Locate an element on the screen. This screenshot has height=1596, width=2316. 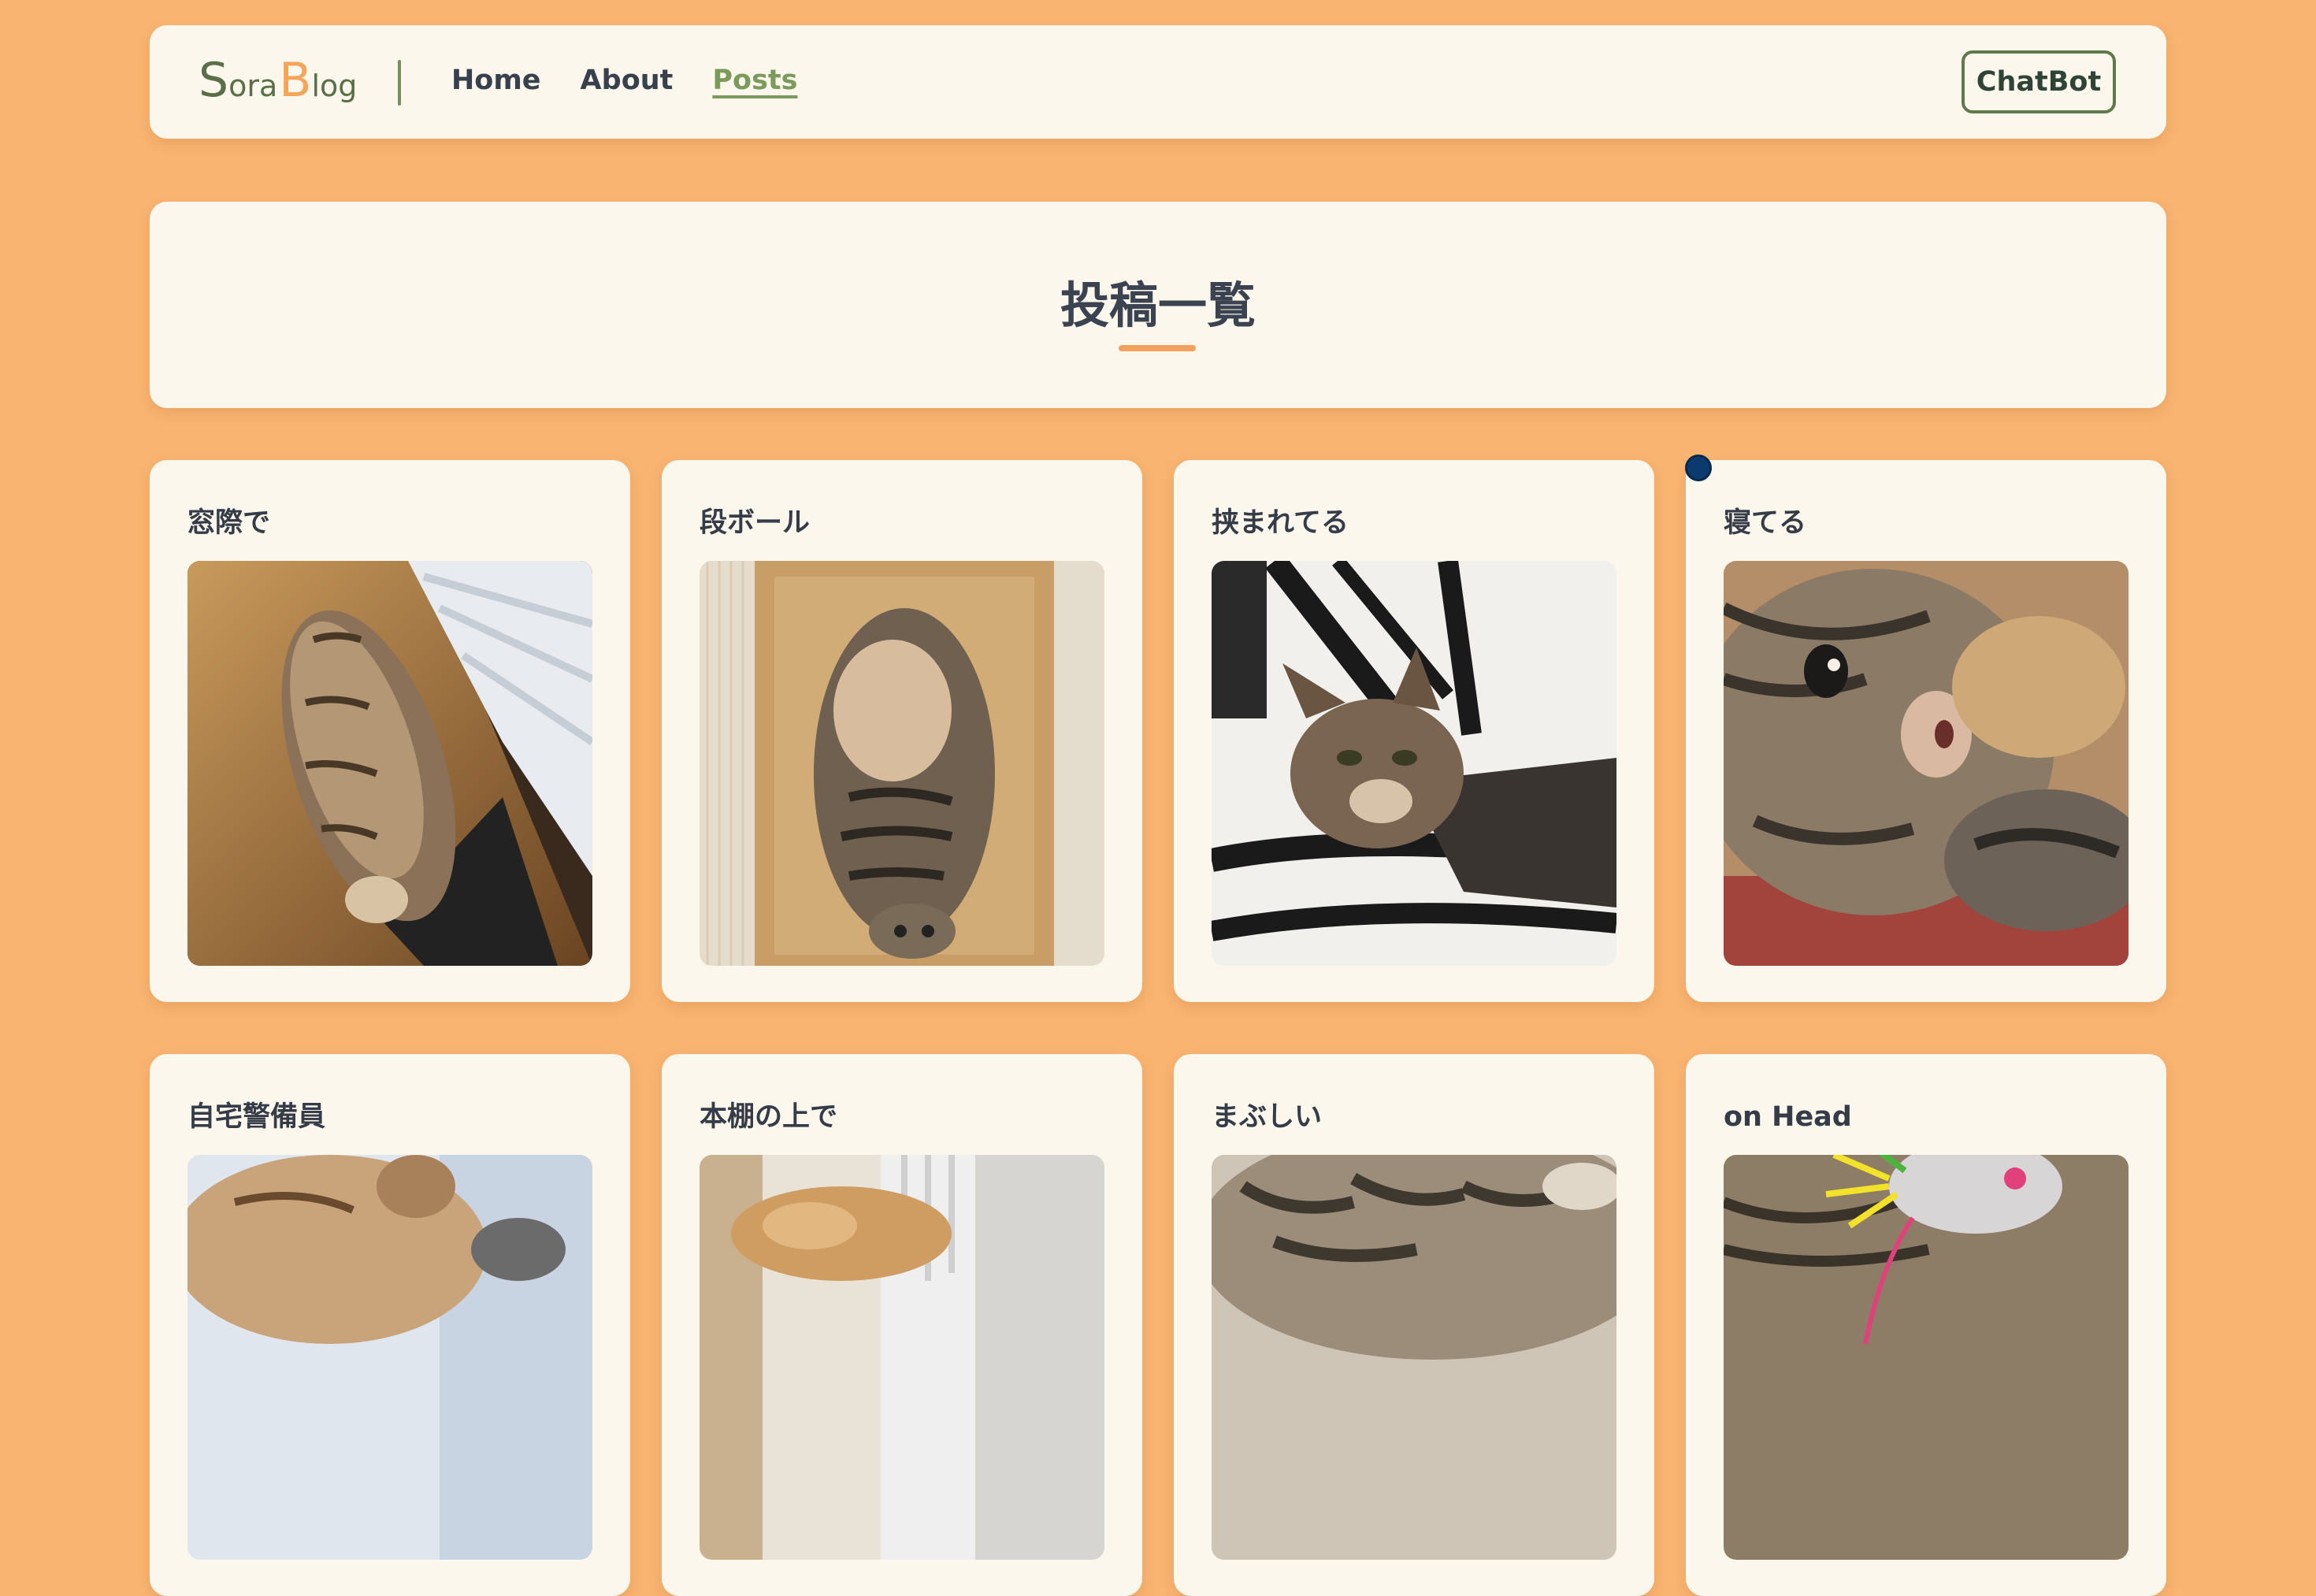
nav-links: Home About Posts is located at coordinates (644, 80).